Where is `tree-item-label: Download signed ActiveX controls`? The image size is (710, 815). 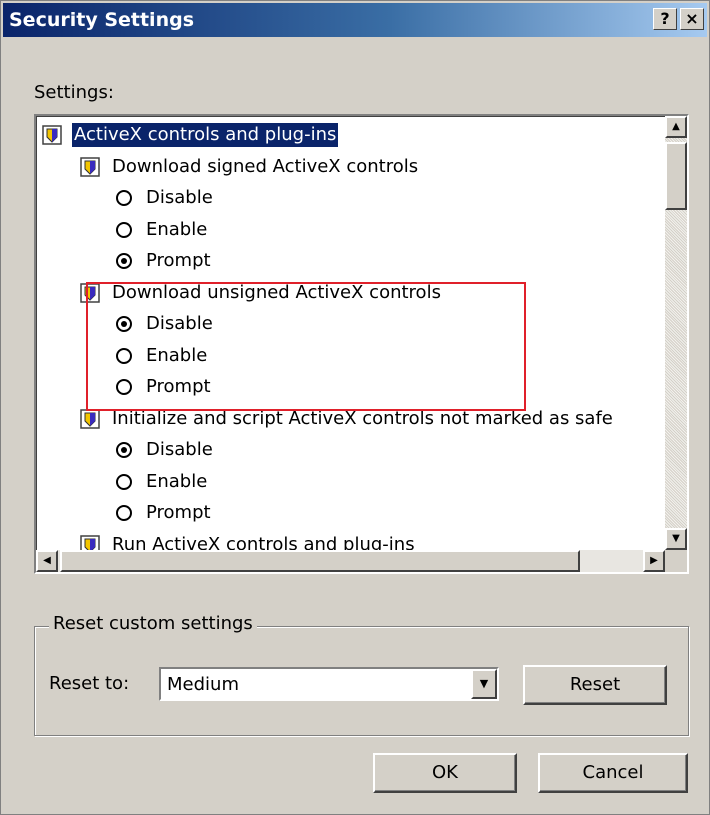 tree-item-label: Download signed ActiveX controls is located at coordinates (265, 166).